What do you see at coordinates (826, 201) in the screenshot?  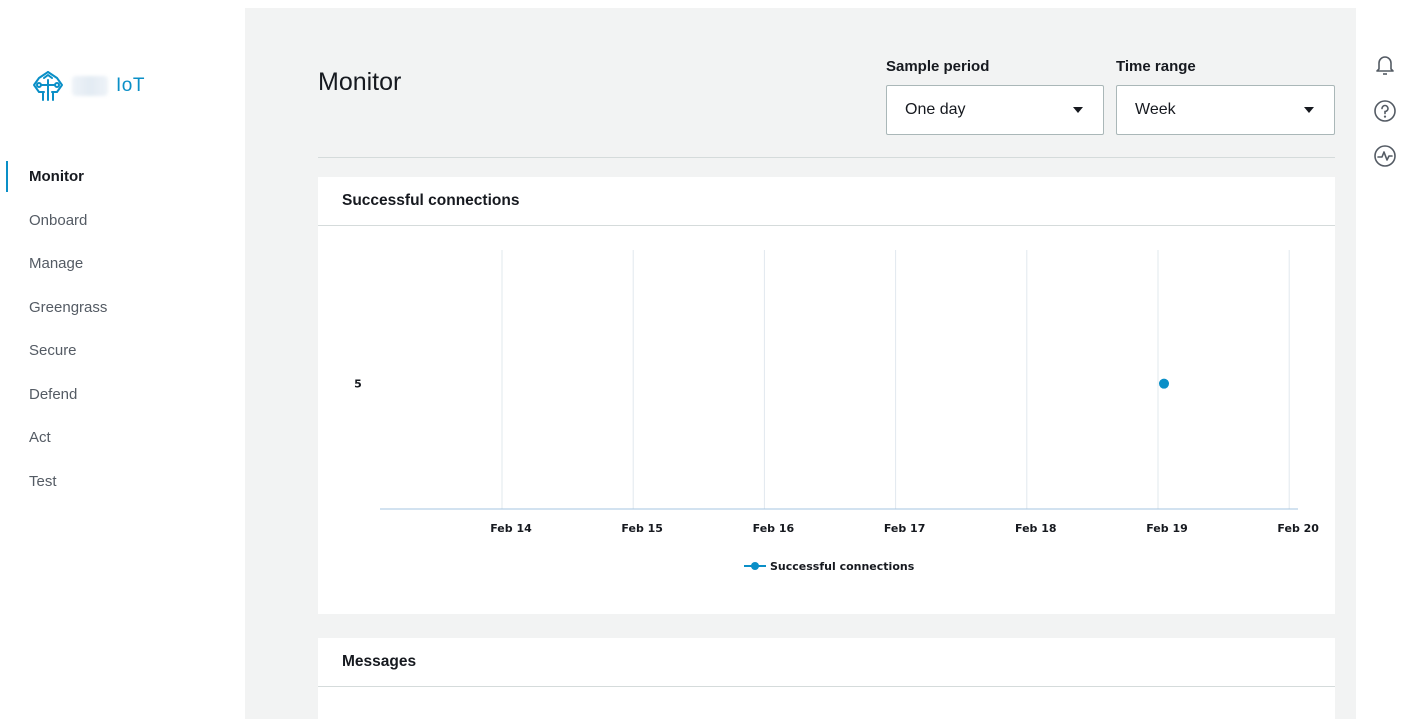 I see `connections-panel-title: Successful connections` at bounding box center [826, 201].